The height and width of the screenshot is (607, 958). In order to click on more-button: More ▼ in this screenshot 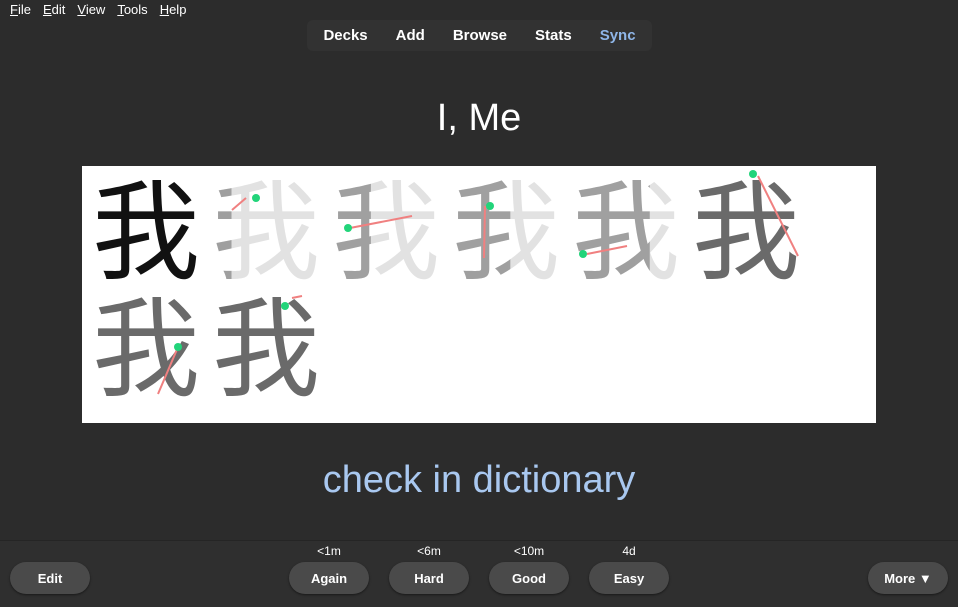, I will do `click(908, 578)`.